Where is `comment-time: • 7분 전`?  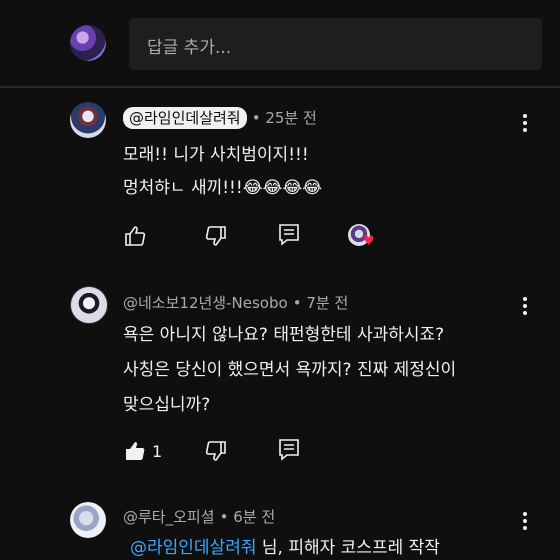
comment-time: • 7분 전 is located at coordinates (320, 303).